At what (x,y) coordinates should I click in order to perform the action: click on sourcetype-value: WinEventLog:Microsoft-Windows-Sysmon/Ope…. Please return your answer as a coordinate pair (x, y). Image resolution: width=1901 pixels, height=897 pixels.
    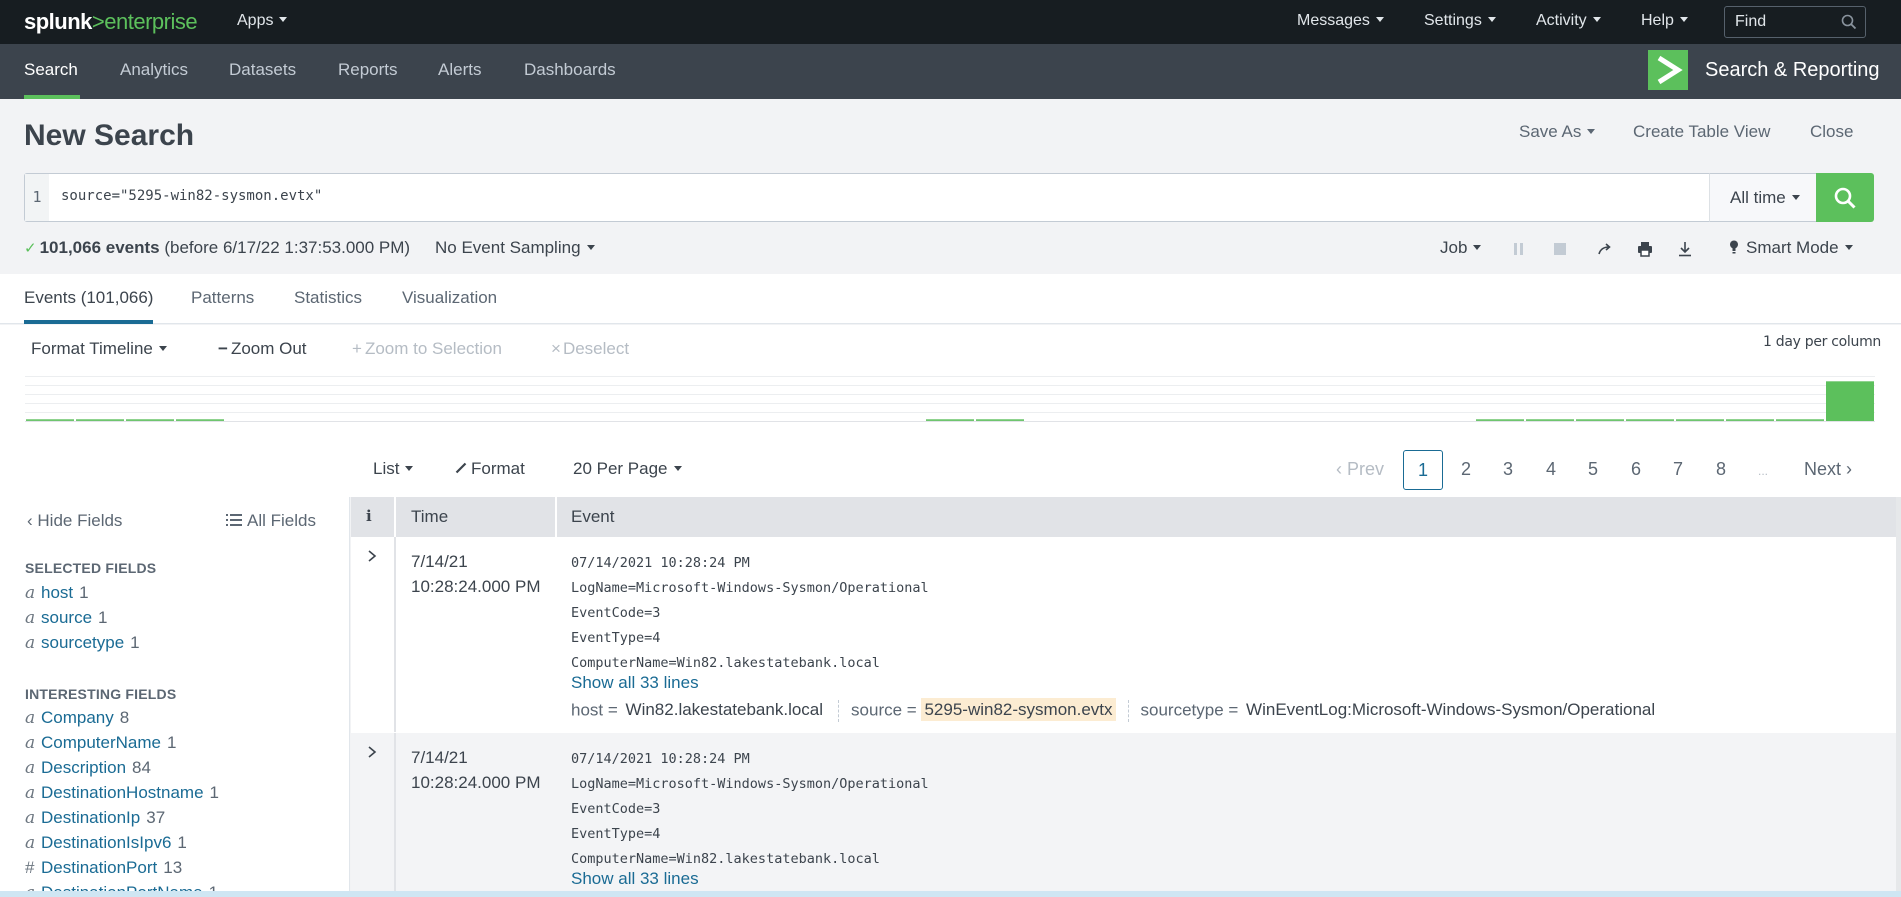
    Looking at the image, I should click on (1450, 709).